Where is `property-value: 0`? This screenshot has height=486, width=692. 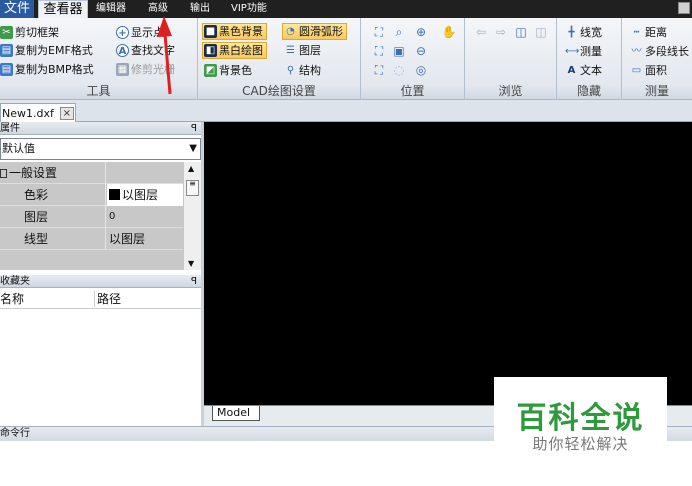
property-value: 0 is located at coordinates (112, 216).